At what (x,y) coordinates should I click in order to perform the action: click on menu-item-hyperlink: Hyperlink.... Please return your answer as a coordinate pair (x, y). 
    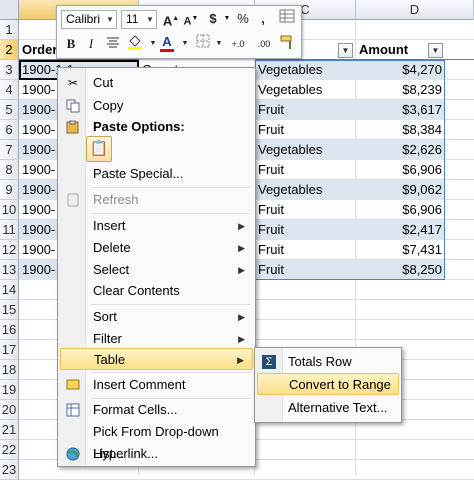
    Looking at the image, I should click on (156, 454).